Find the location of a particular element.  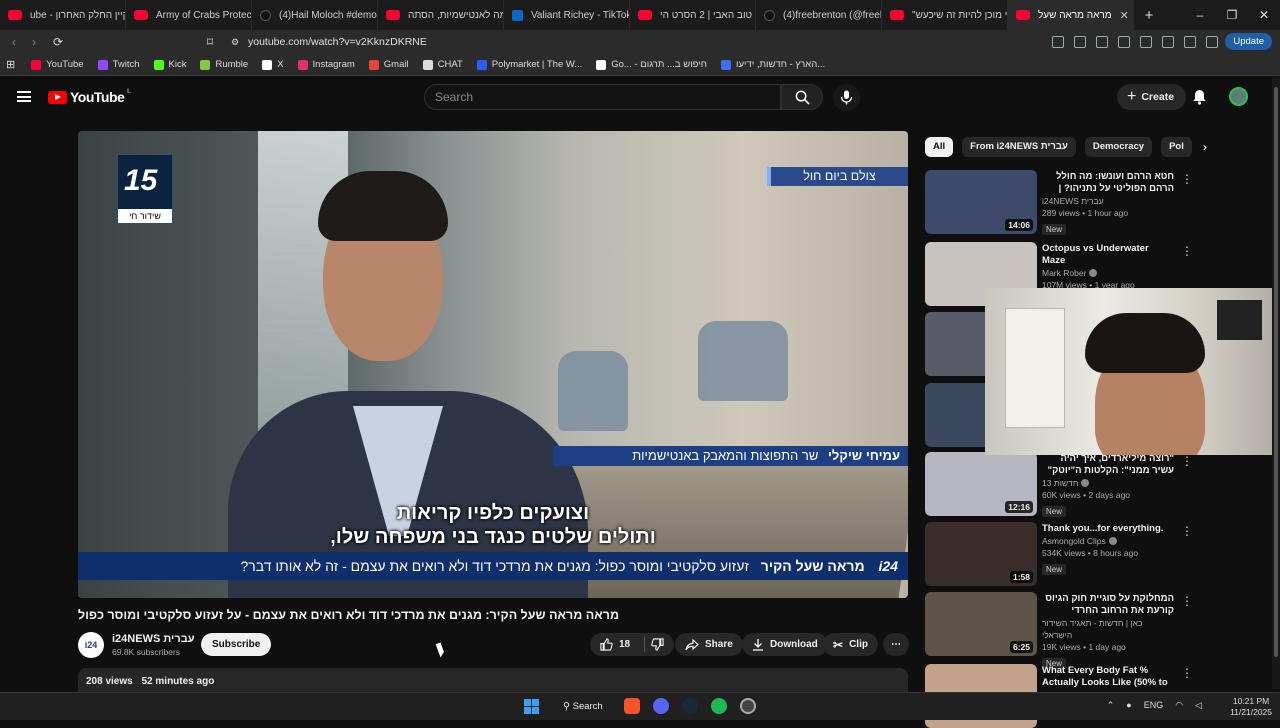

bookmark-item: Twitch is located at coordinates (118, 64).